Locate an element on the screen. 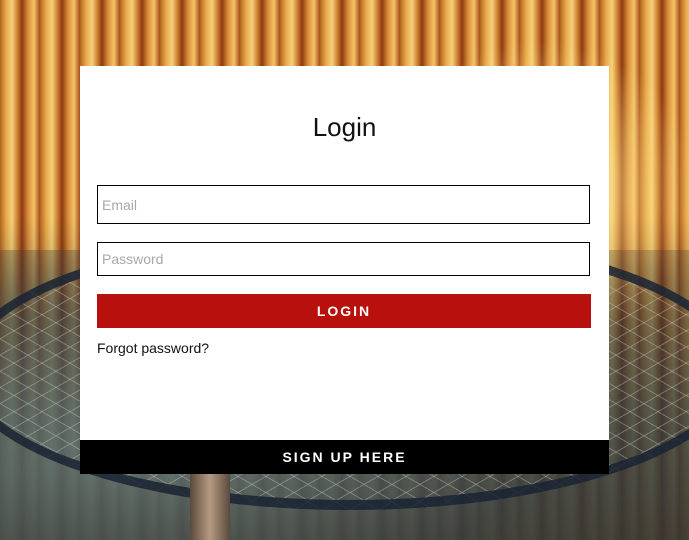  signup-button: SIGN UP HERE is located at coordinates (344, 457).